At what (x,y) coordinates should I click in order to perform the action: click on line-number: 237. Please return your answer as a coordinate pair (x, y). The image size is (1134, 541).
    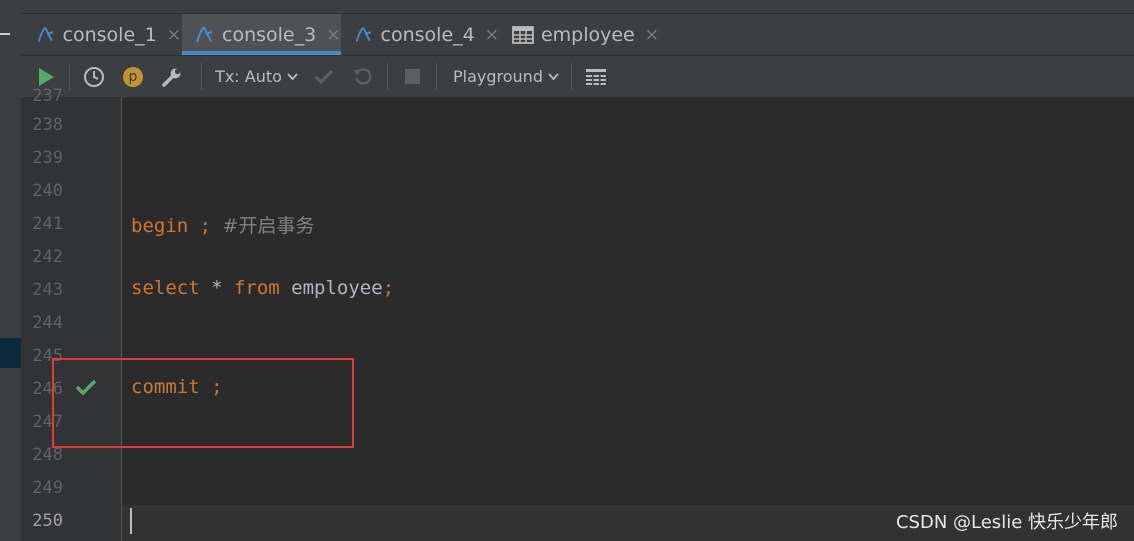
    Looking at the image, I should click on (47, 96).